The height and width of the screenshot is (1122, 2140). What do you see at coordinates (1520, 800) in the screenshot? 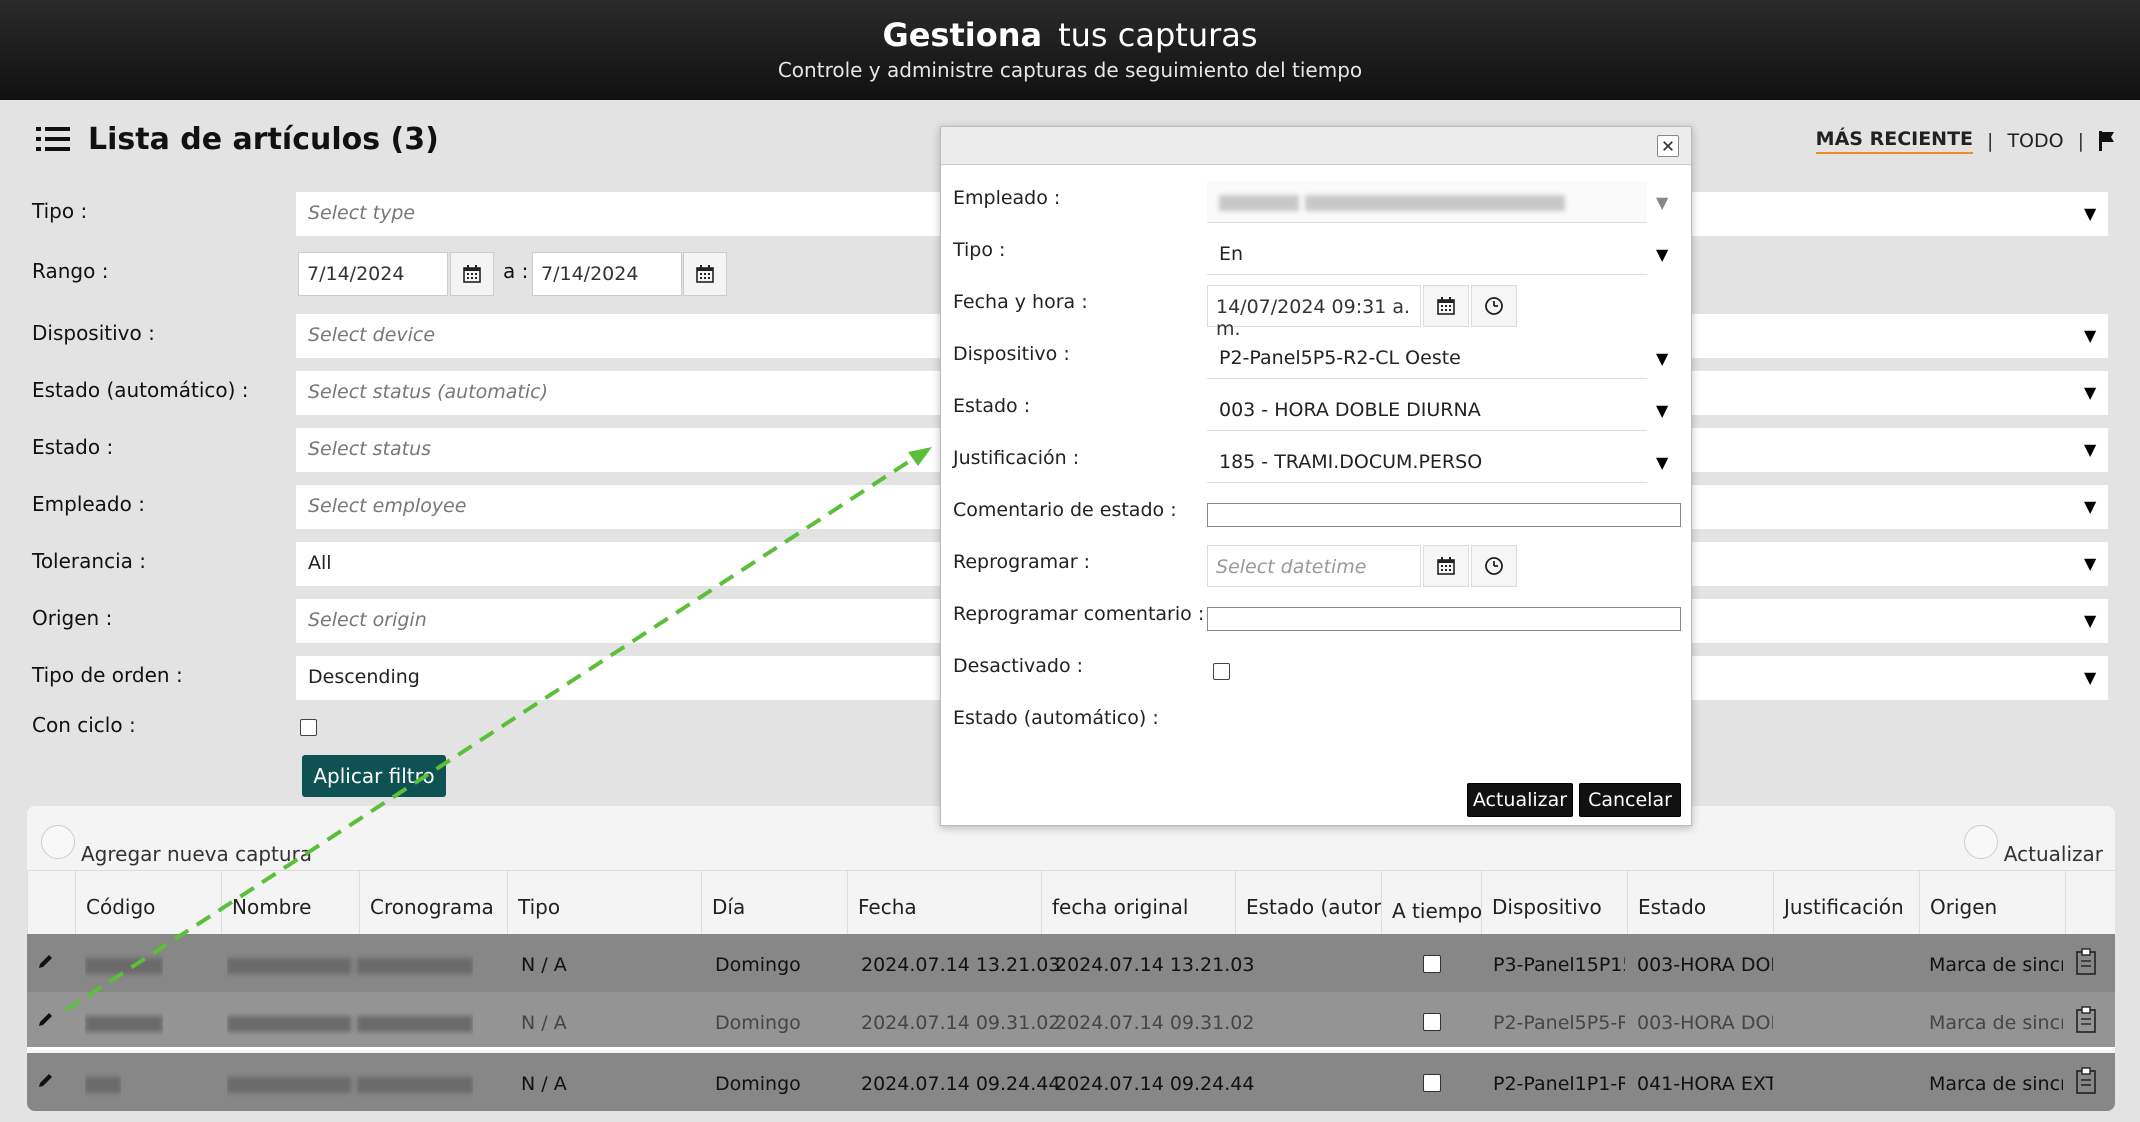
I see `update-button: Actualizar` at bounding box center [1520, 800].